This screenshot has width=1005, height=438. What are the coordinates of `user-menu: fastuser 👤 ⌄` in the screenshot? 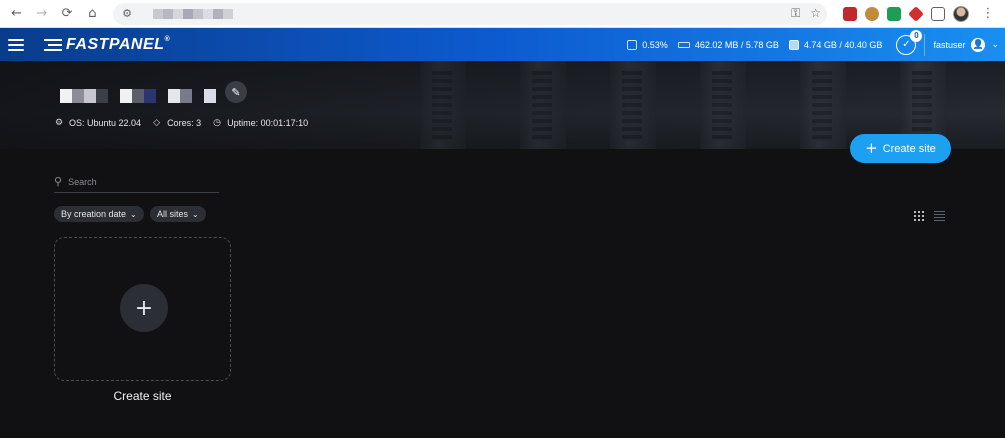 It's located at (966, 44).